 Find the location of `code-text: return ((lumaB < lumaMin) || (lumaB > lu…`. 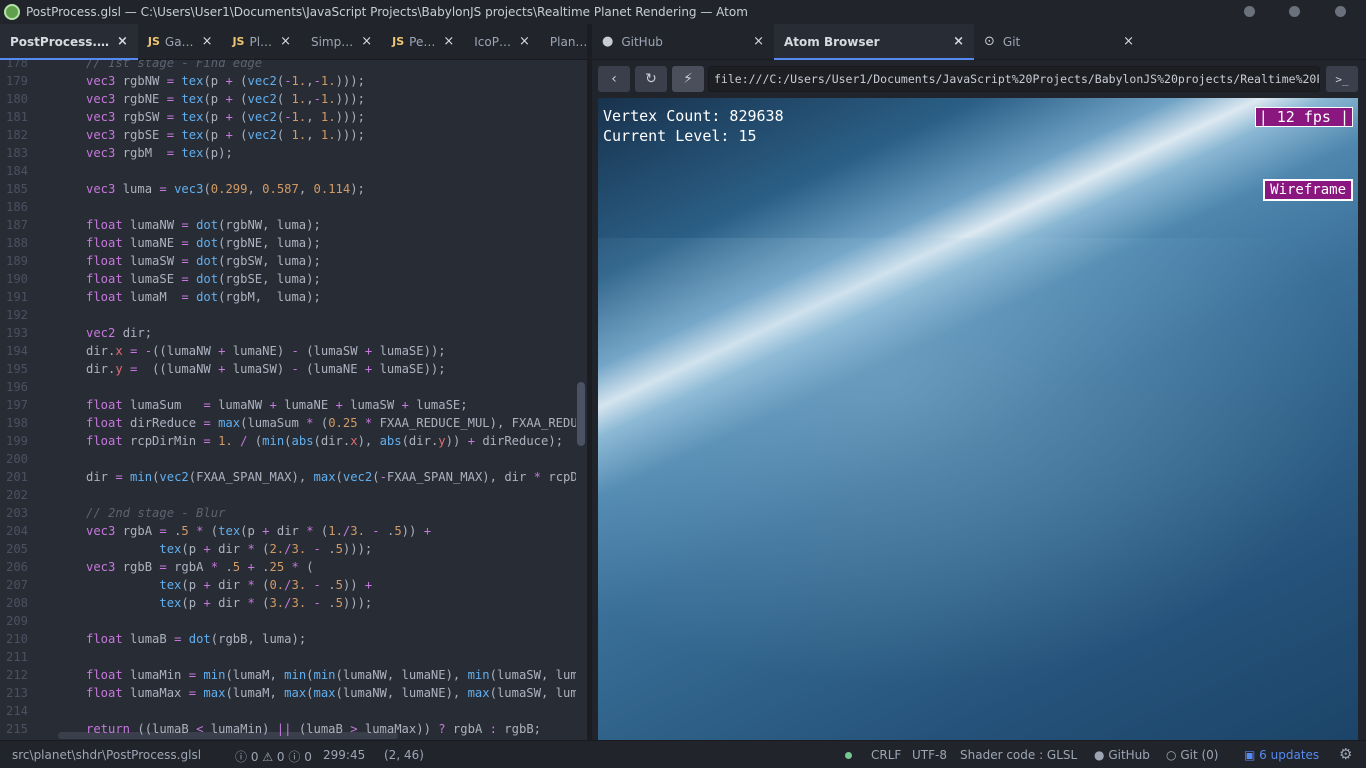

code-text: return ((lumaB < lumaMin) || (lumaB > lu… is located at coordinates (313, 729).